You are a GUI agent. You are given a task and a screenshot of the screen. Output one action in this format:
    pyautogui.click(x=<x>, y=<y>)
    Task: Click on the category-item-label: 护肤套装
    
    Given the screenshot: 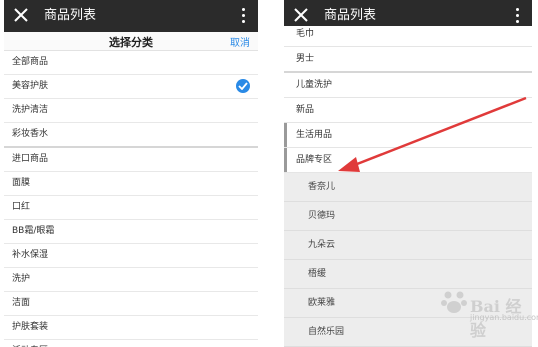 What is the action you would take?
    pyautogui.click(x=30, y=327)
    